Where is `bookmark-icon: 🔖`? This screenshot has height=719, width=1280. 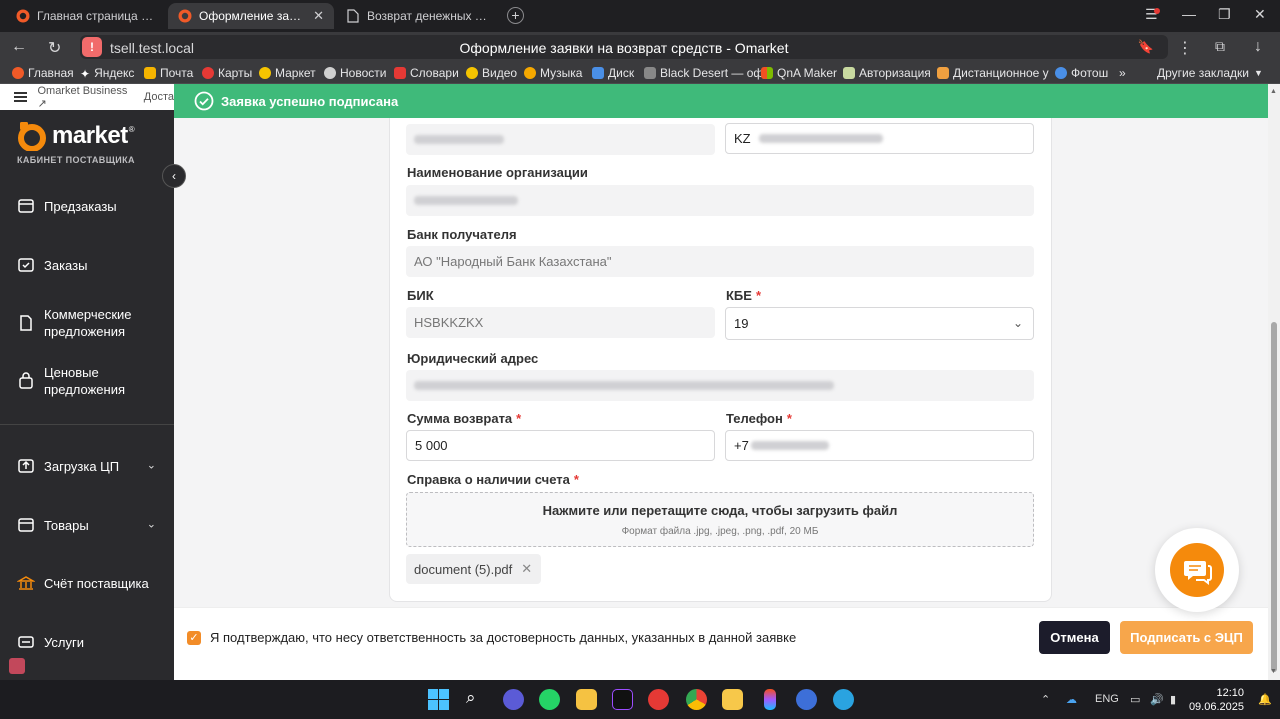 bookmark-icon: 🔖 is located at coordinates (1146, 47).